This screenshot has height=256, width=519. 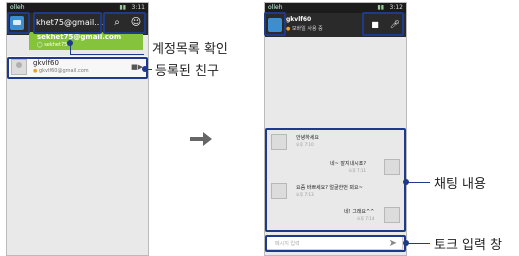 What do you see at coordinates (335, 180) in the screenshot?
I see `highlight-chat` at bounding box center [335, 180].